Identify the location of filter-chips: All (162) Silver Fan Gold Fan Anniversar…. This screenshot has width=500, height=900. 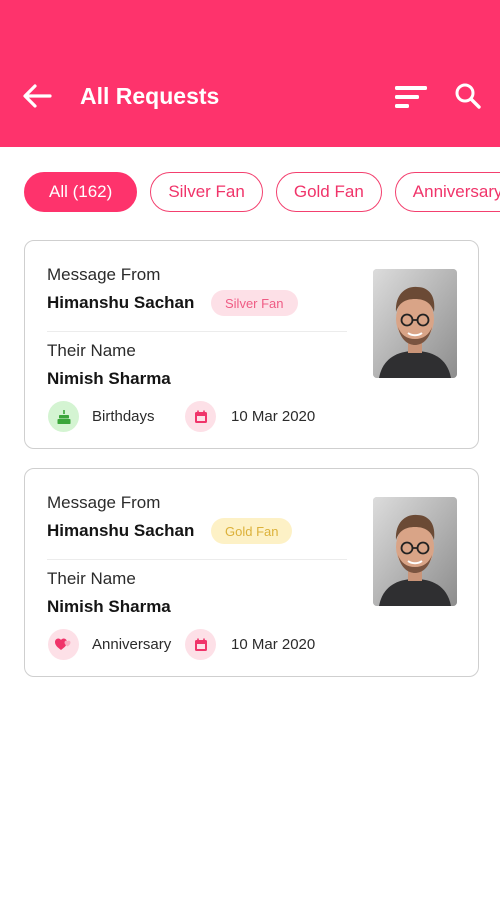
(262, 192).